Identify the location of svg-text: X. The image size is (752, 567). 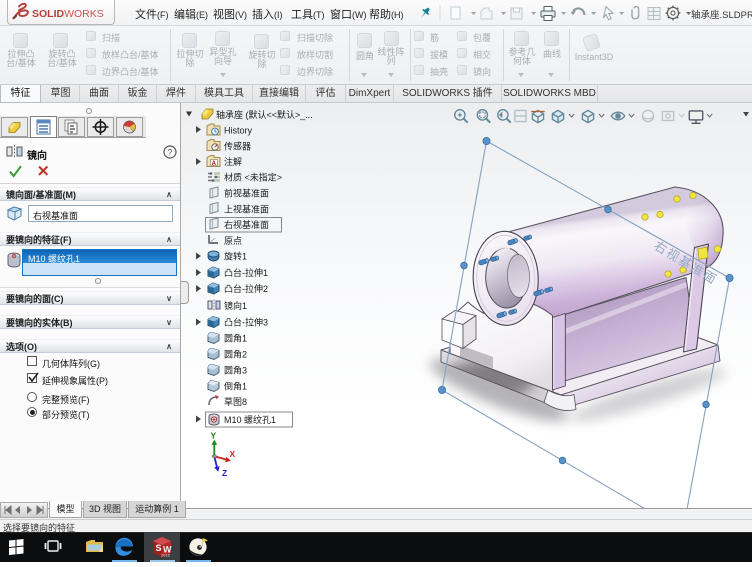
(233, 454).